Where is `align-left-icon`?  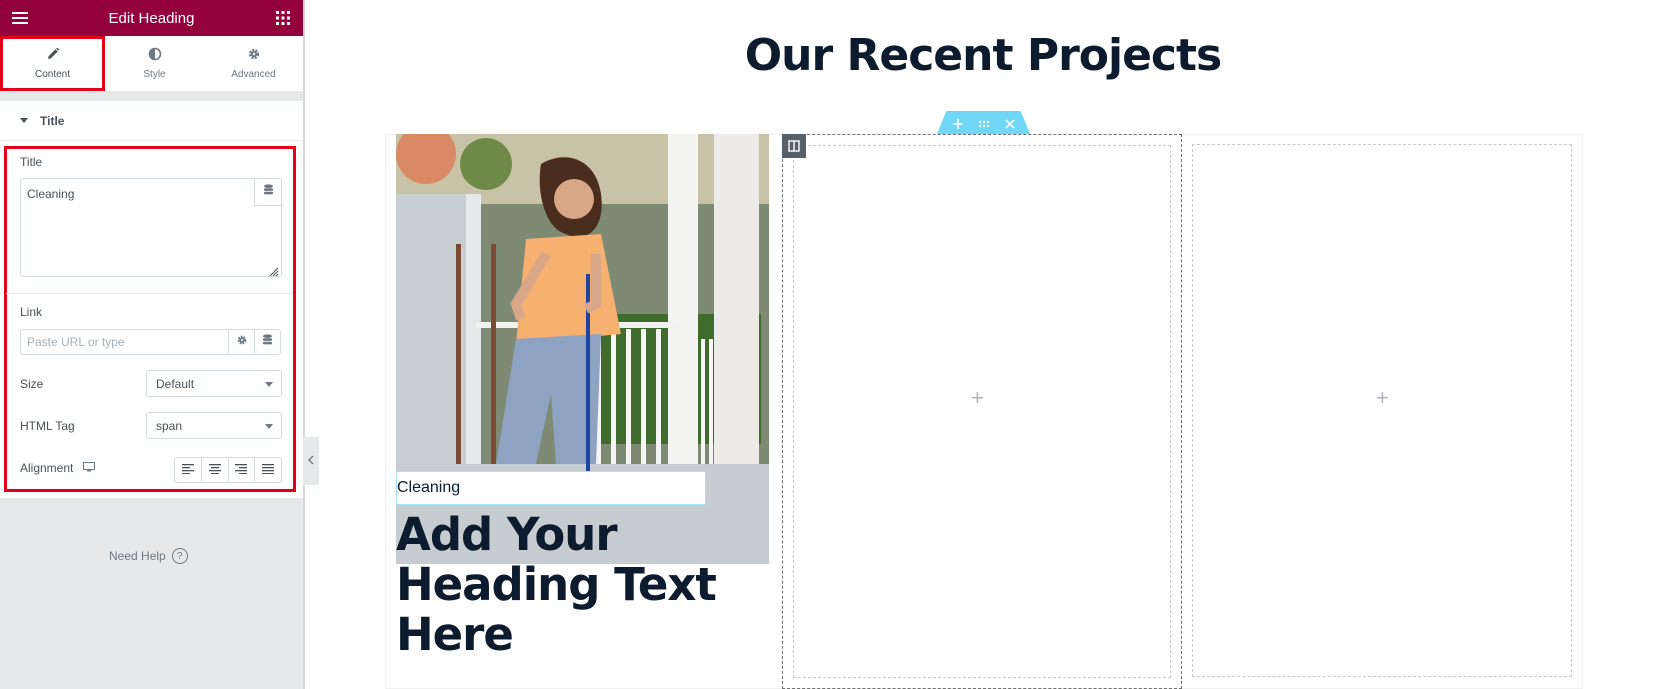 align-left-icon is located at coordinates (187, 470).